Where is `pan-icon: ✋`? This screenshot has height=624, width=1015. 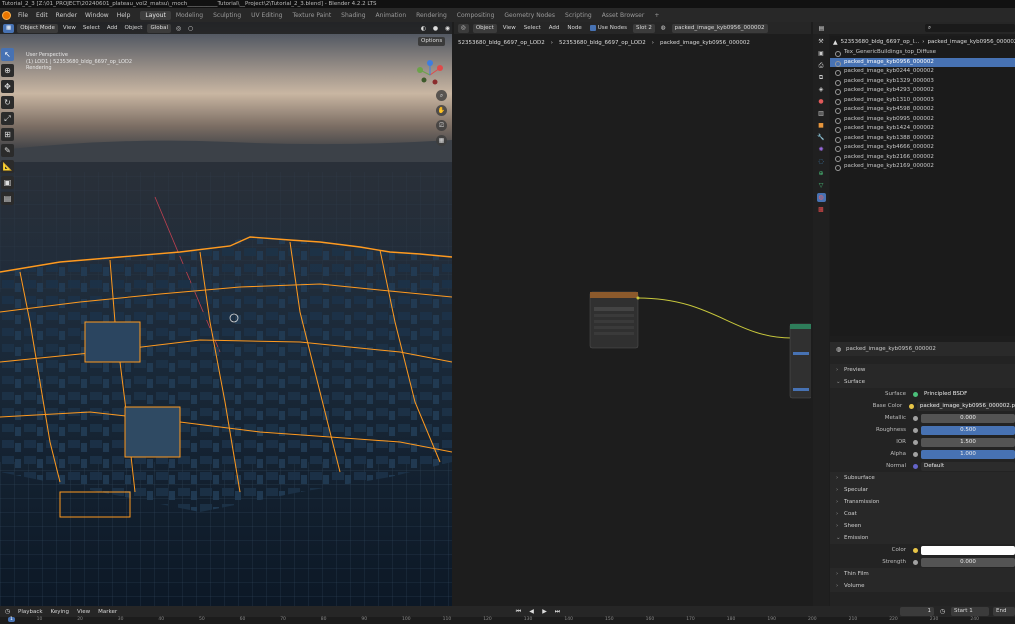
pan-icon: ✋ is located at coordinates (441, 110).